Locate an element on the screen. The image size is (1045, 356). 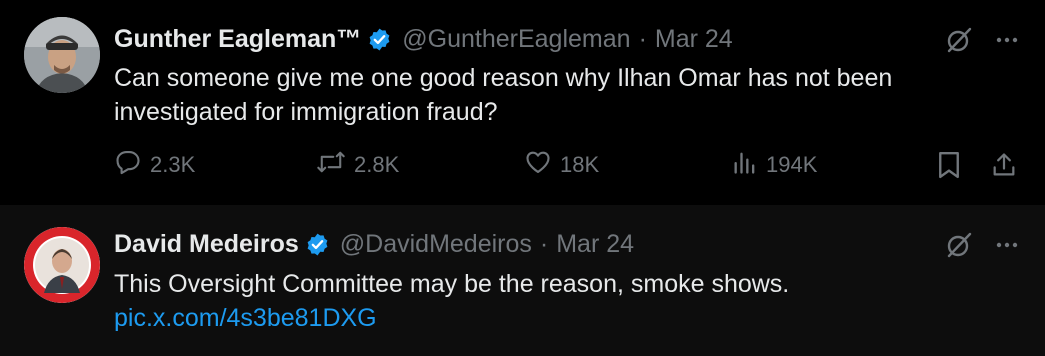
share-icon is located at coordinates (1004, 165).